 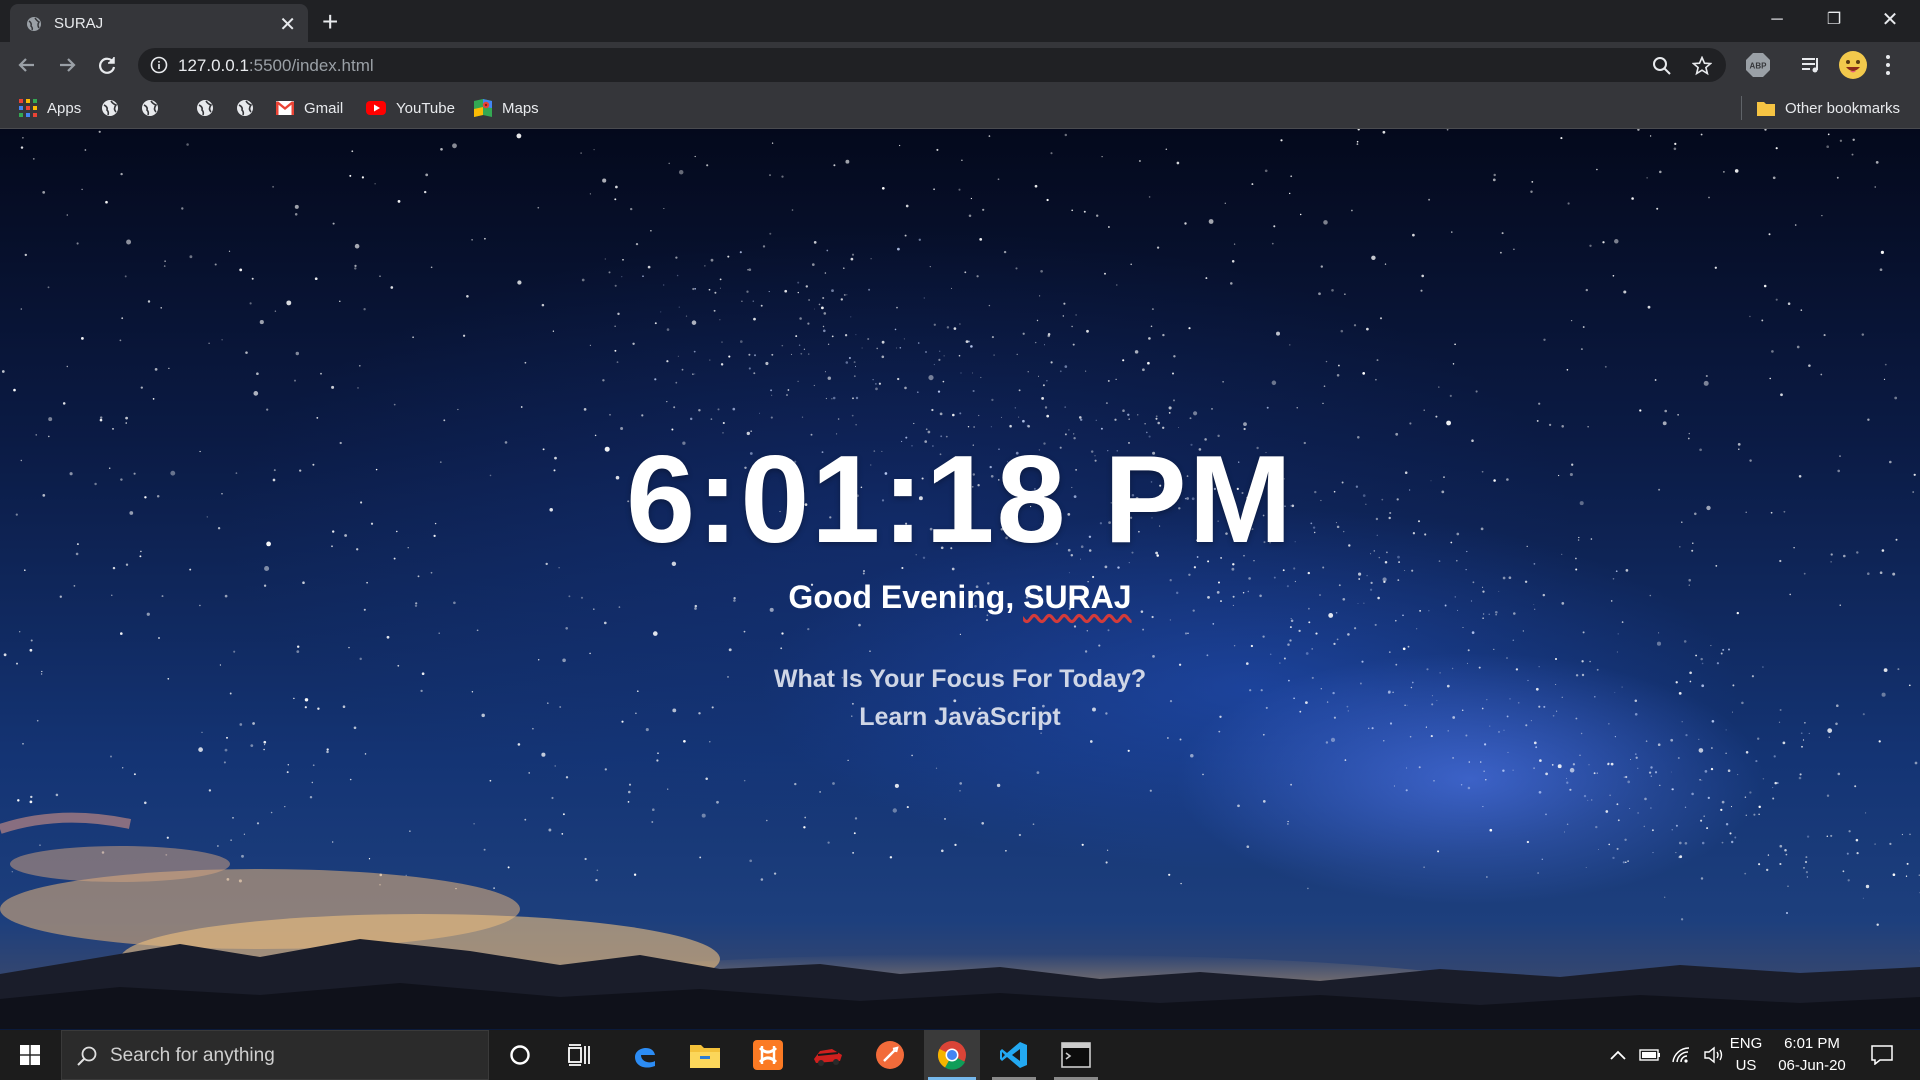 I want to click on info-icon, so click(x=159, y=65).